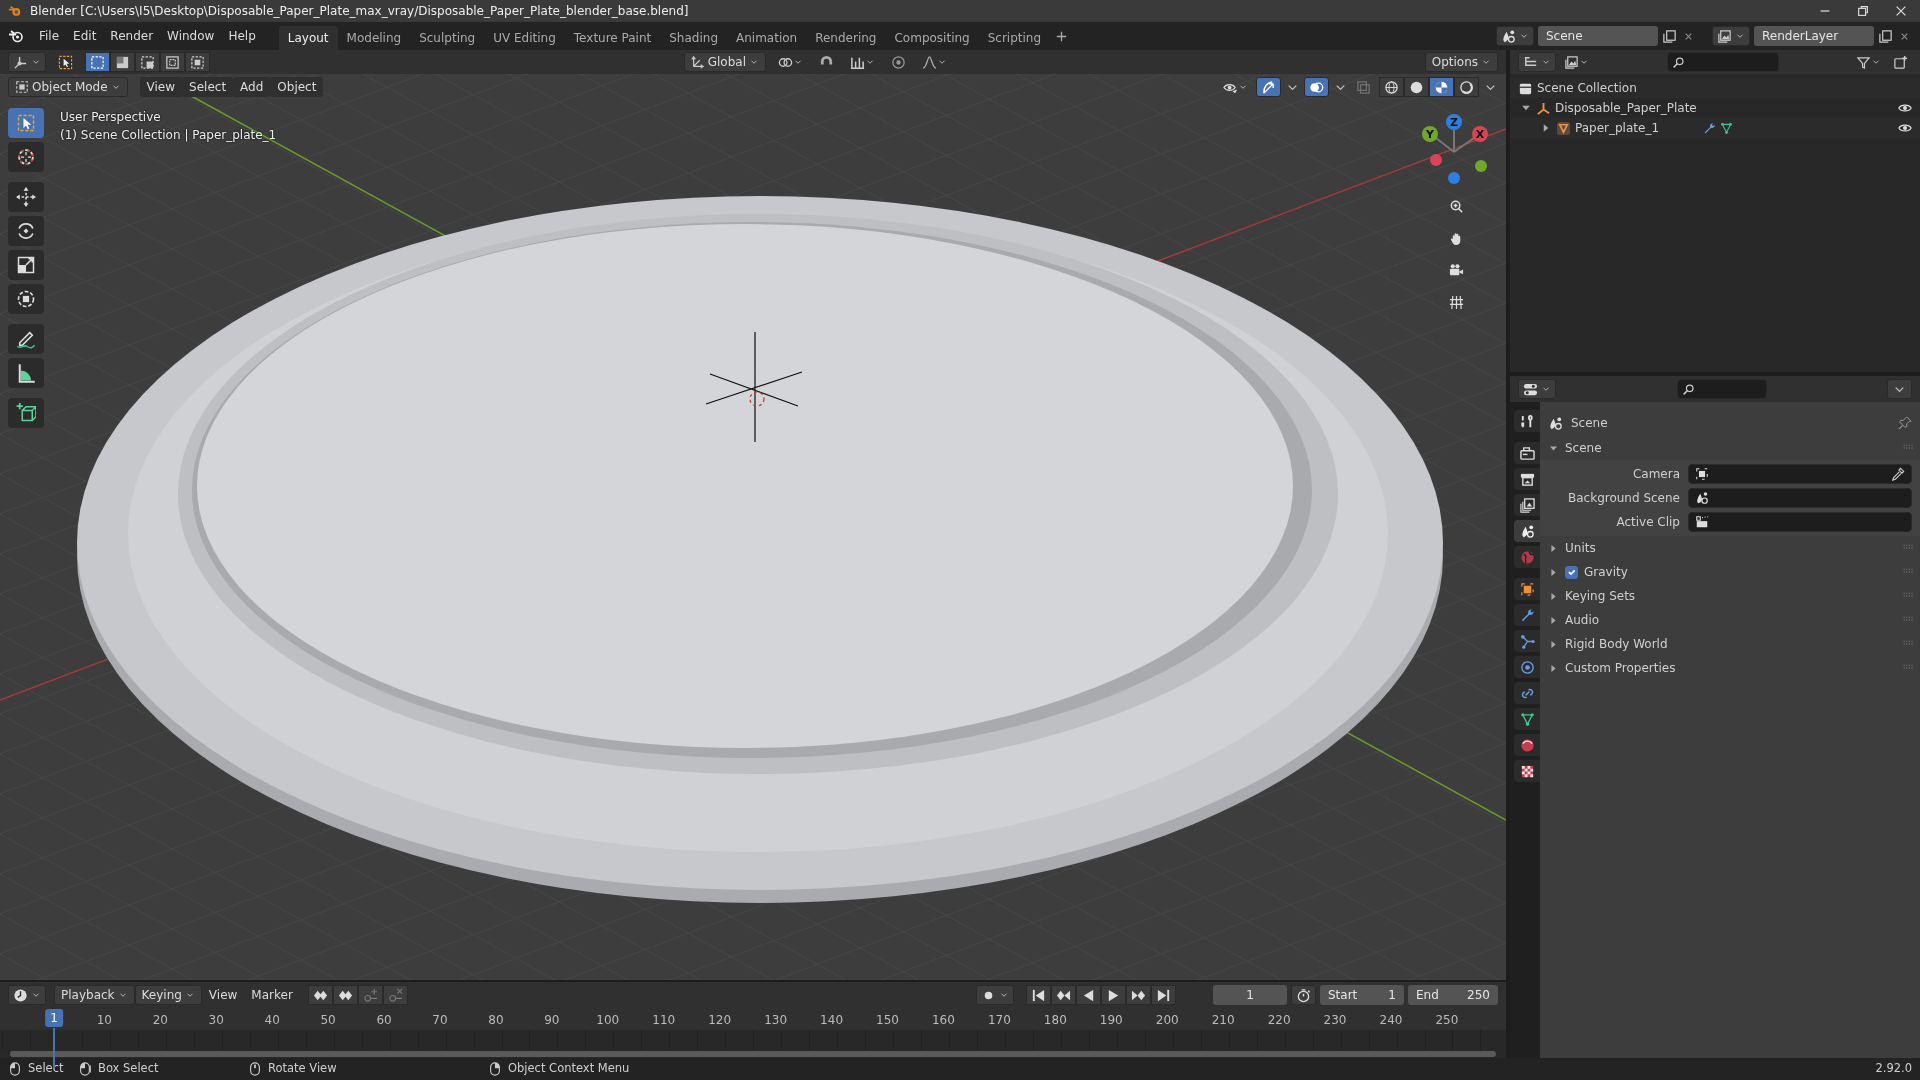 This screenshot has width=1920, height=1080. Describe the element at coordinates (272, 995) in the screenshot. I see `timeline-menu: Marker` at that location.